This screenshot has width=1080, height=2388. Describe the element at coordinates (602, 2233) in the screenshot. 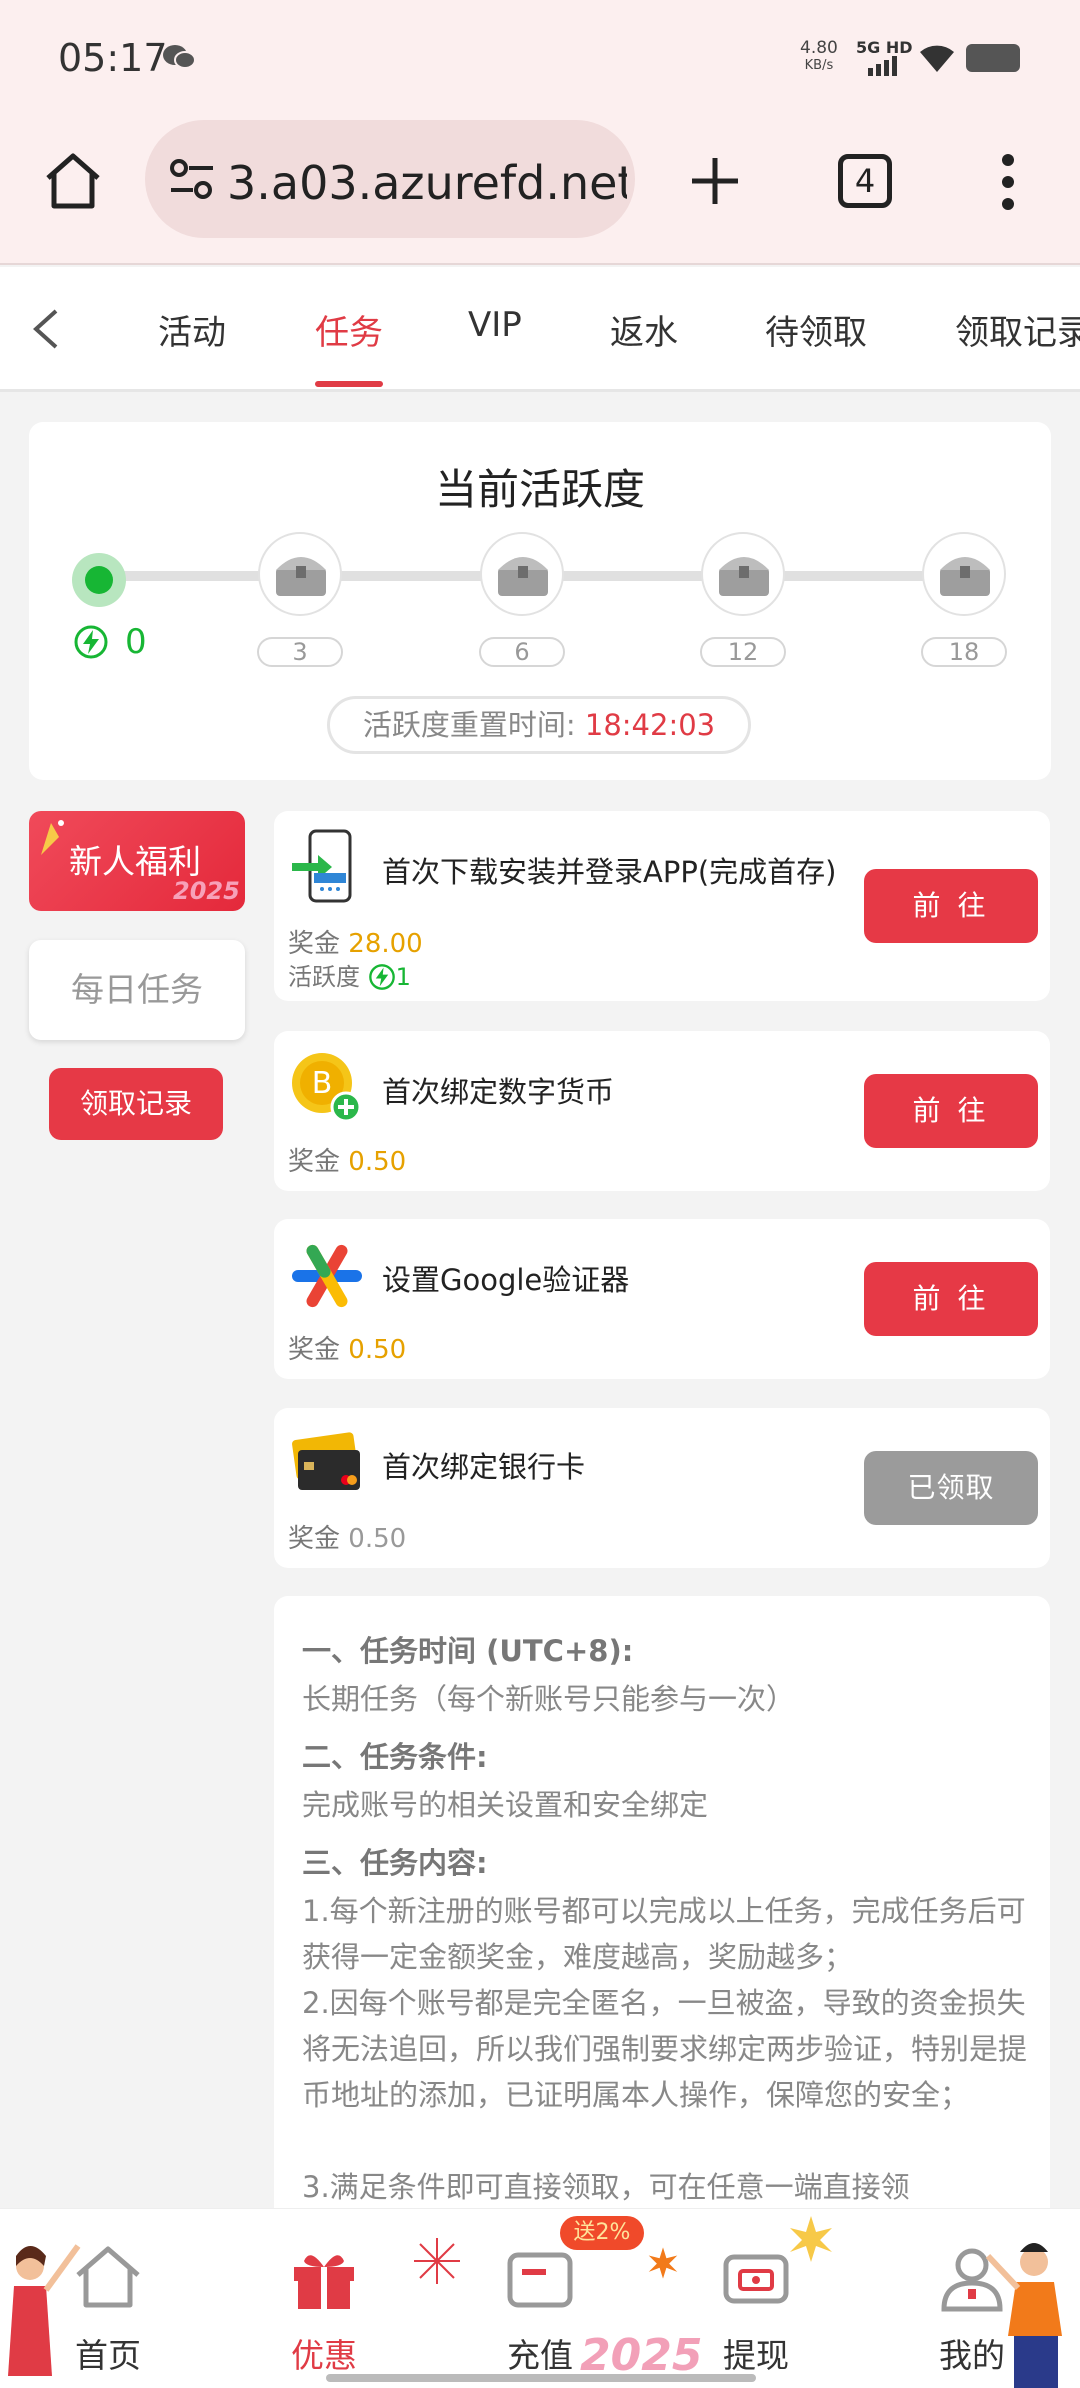

I see `deposit-bonus-badge: 送2%` at that location.